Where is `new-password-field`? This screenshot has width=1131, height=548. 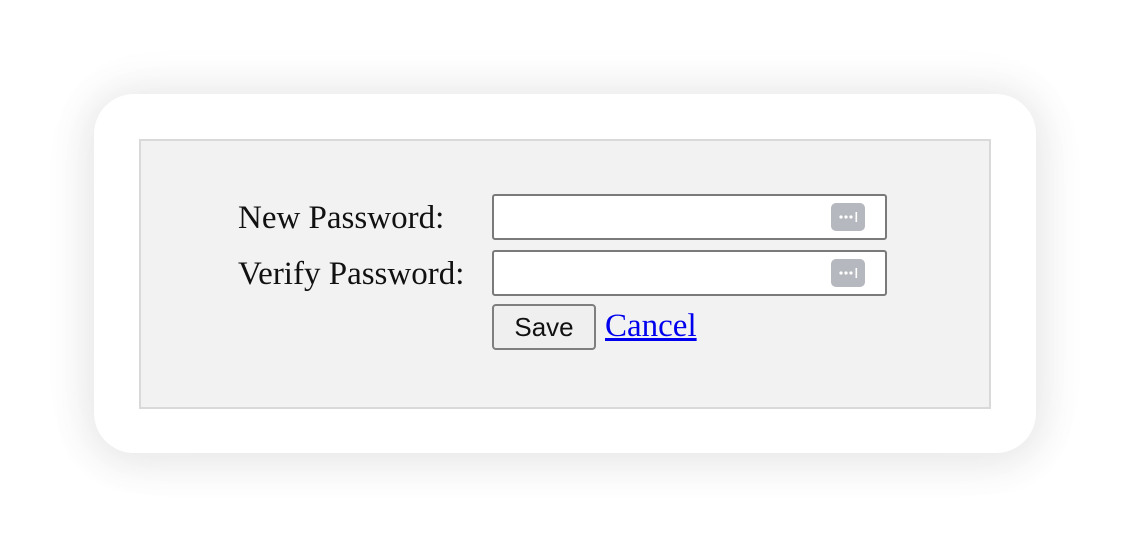 new-password-field is located at coordinates (689, 217).